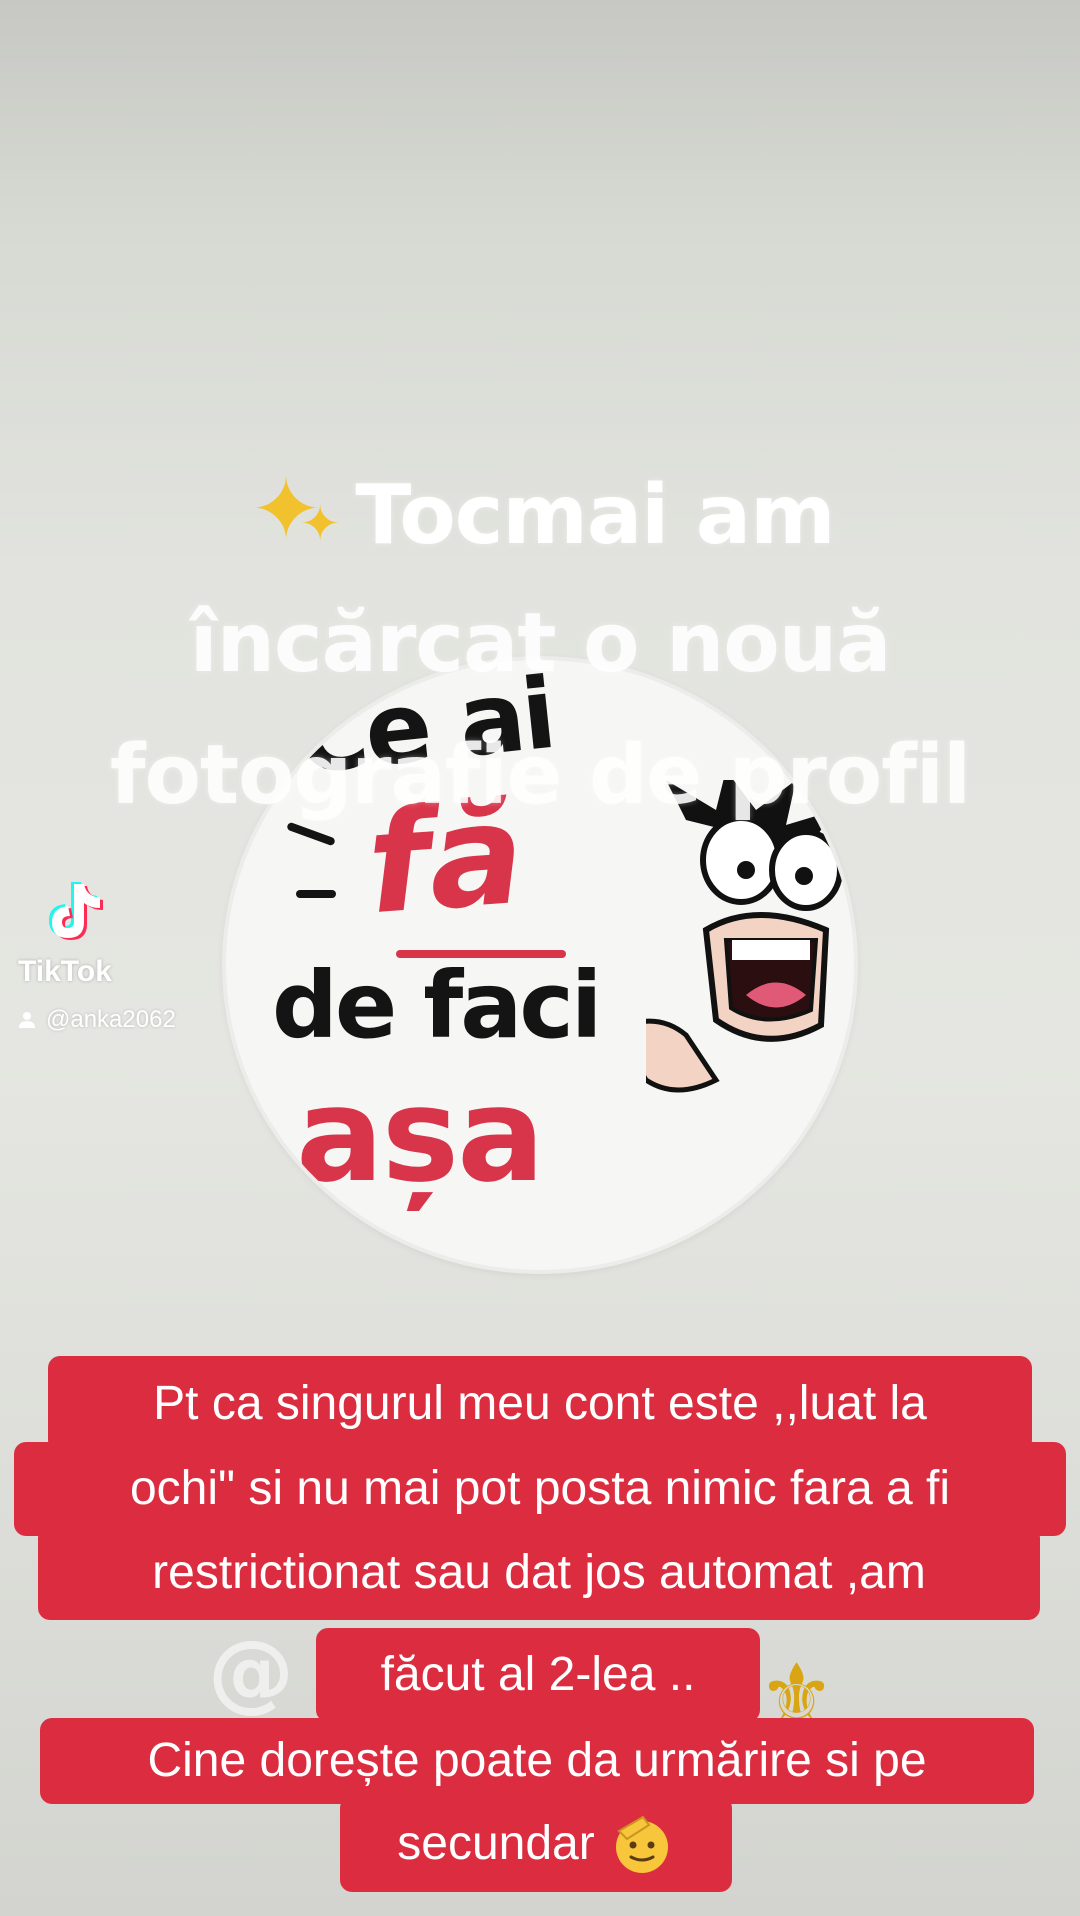  Describe the element at coordinates (540, 643) in the screenshot. I see `overlay-line-2: încărcat o nouă` at that location.